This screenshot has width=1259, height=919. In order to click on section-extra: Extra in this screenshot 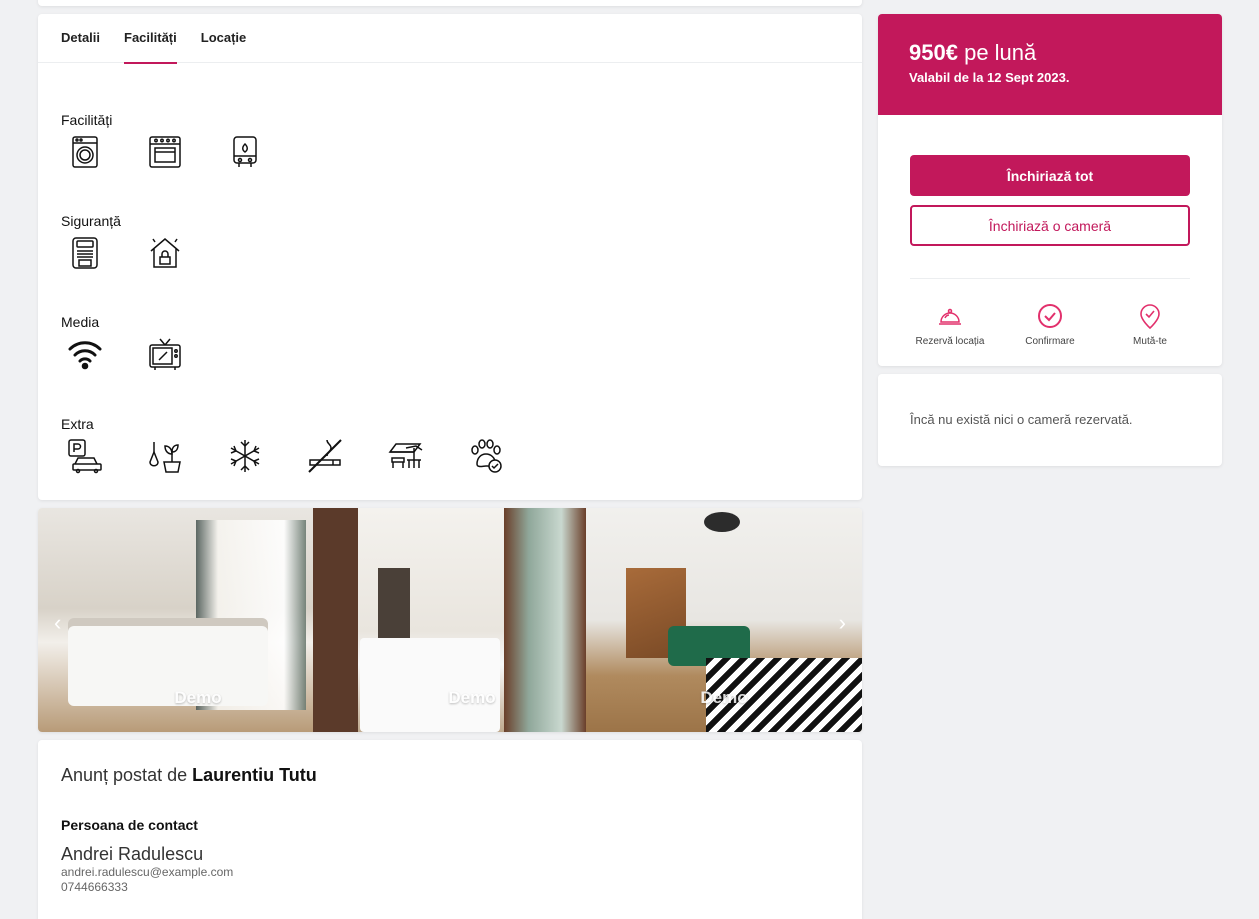, I will do `click(282, 445)`.